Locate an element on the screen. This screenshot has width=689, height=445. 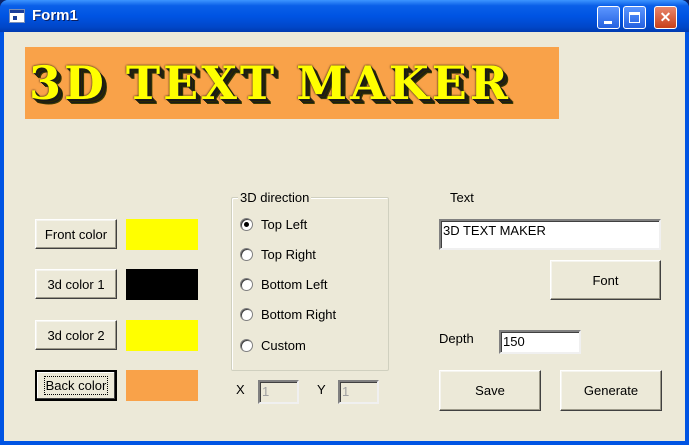
preview-3d-text: 3D TEXT MAKER is located at coordinates (270, 83).